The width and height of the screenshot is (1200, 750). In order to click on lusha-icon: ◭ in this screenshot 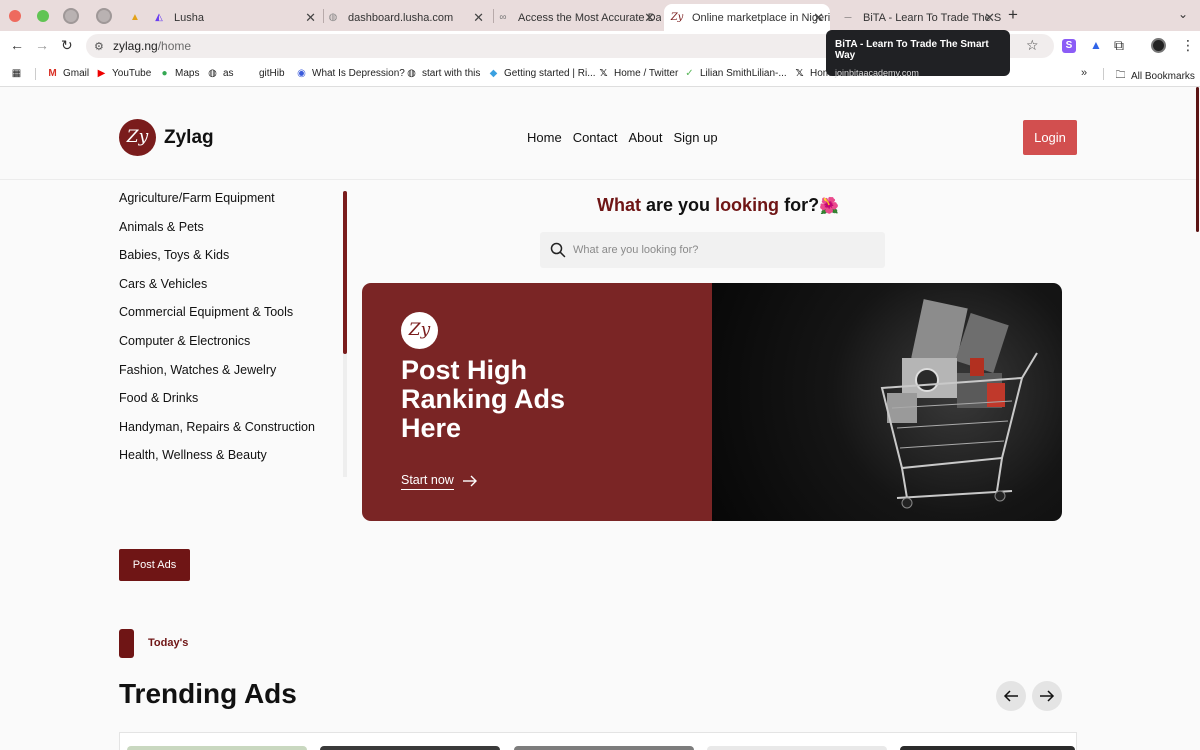, I will do `click(159, 17)`.